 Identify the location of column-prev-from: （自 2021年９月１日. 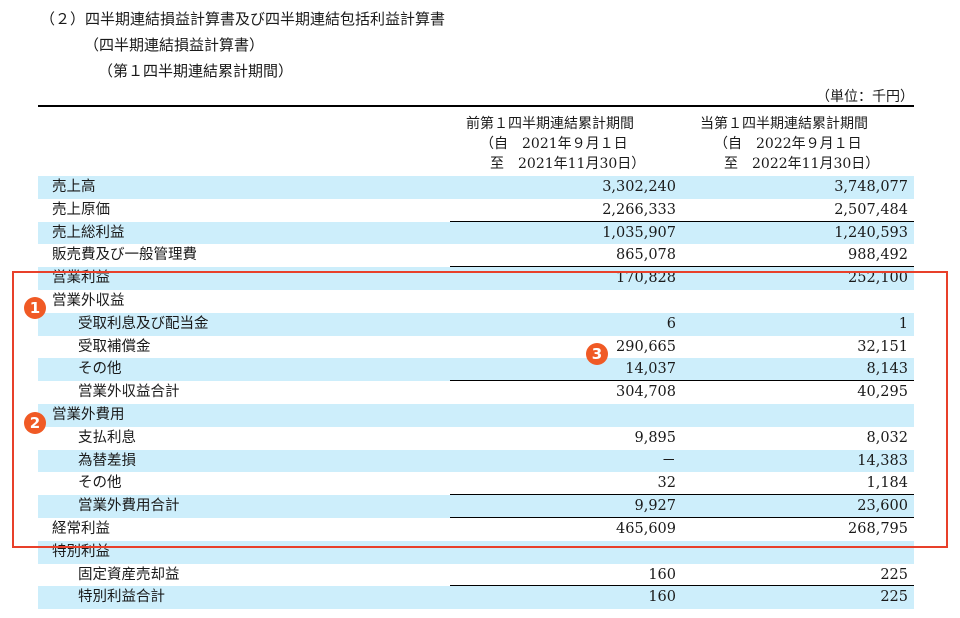
(554, 144).